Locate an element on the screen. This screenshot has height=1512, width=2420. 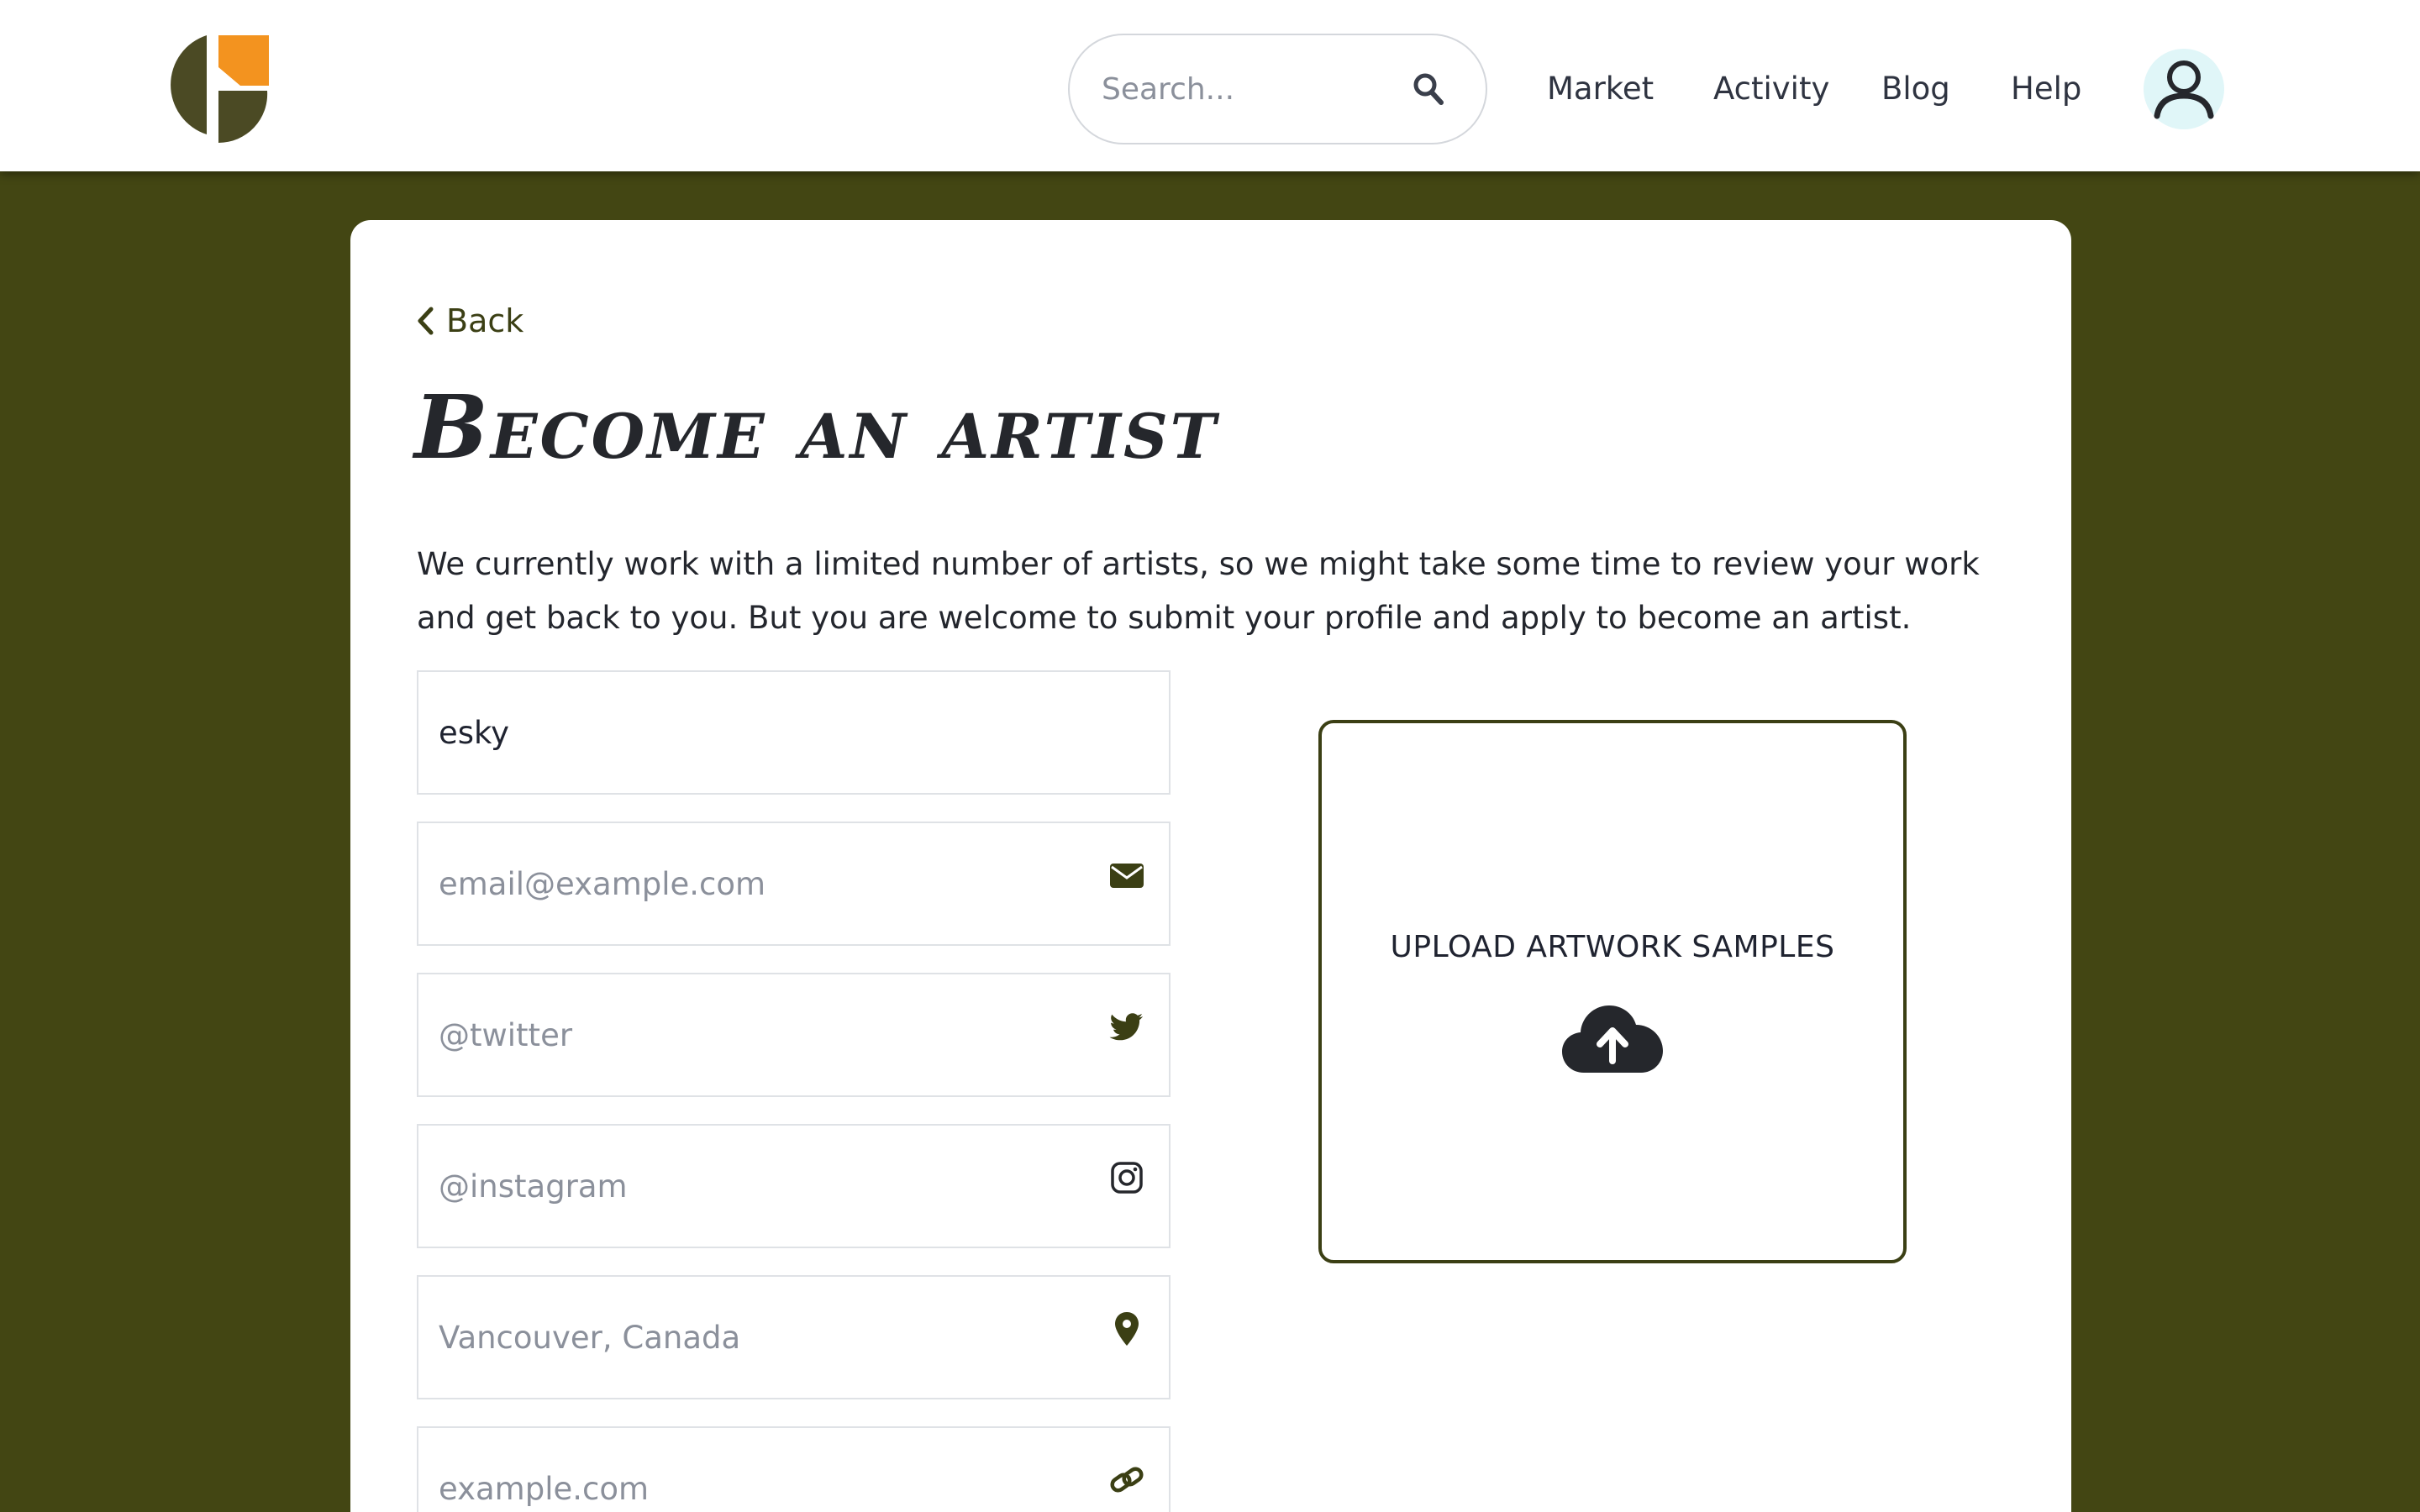
email-input is located at coordinates (758, 883).